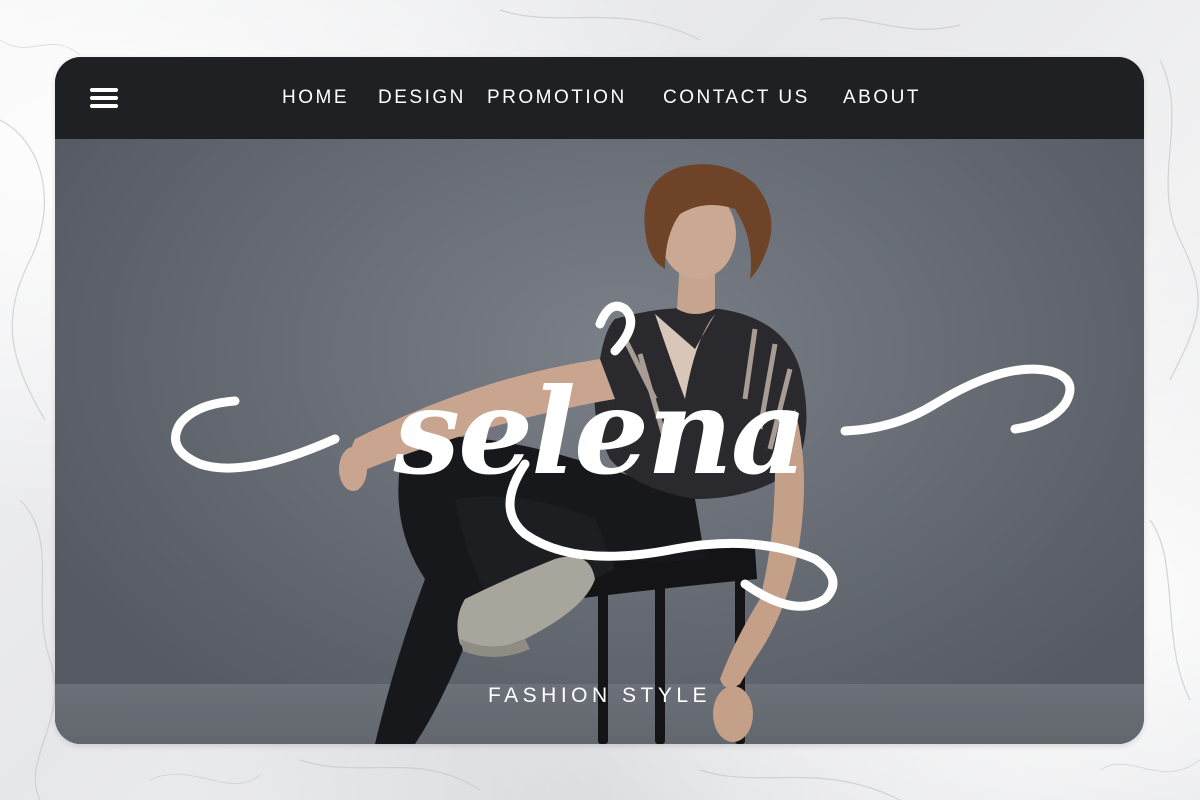 The width and height of the screenshot is (1200, 800). I want to click on nav-link-design: DESIGN, so click(422, 98).